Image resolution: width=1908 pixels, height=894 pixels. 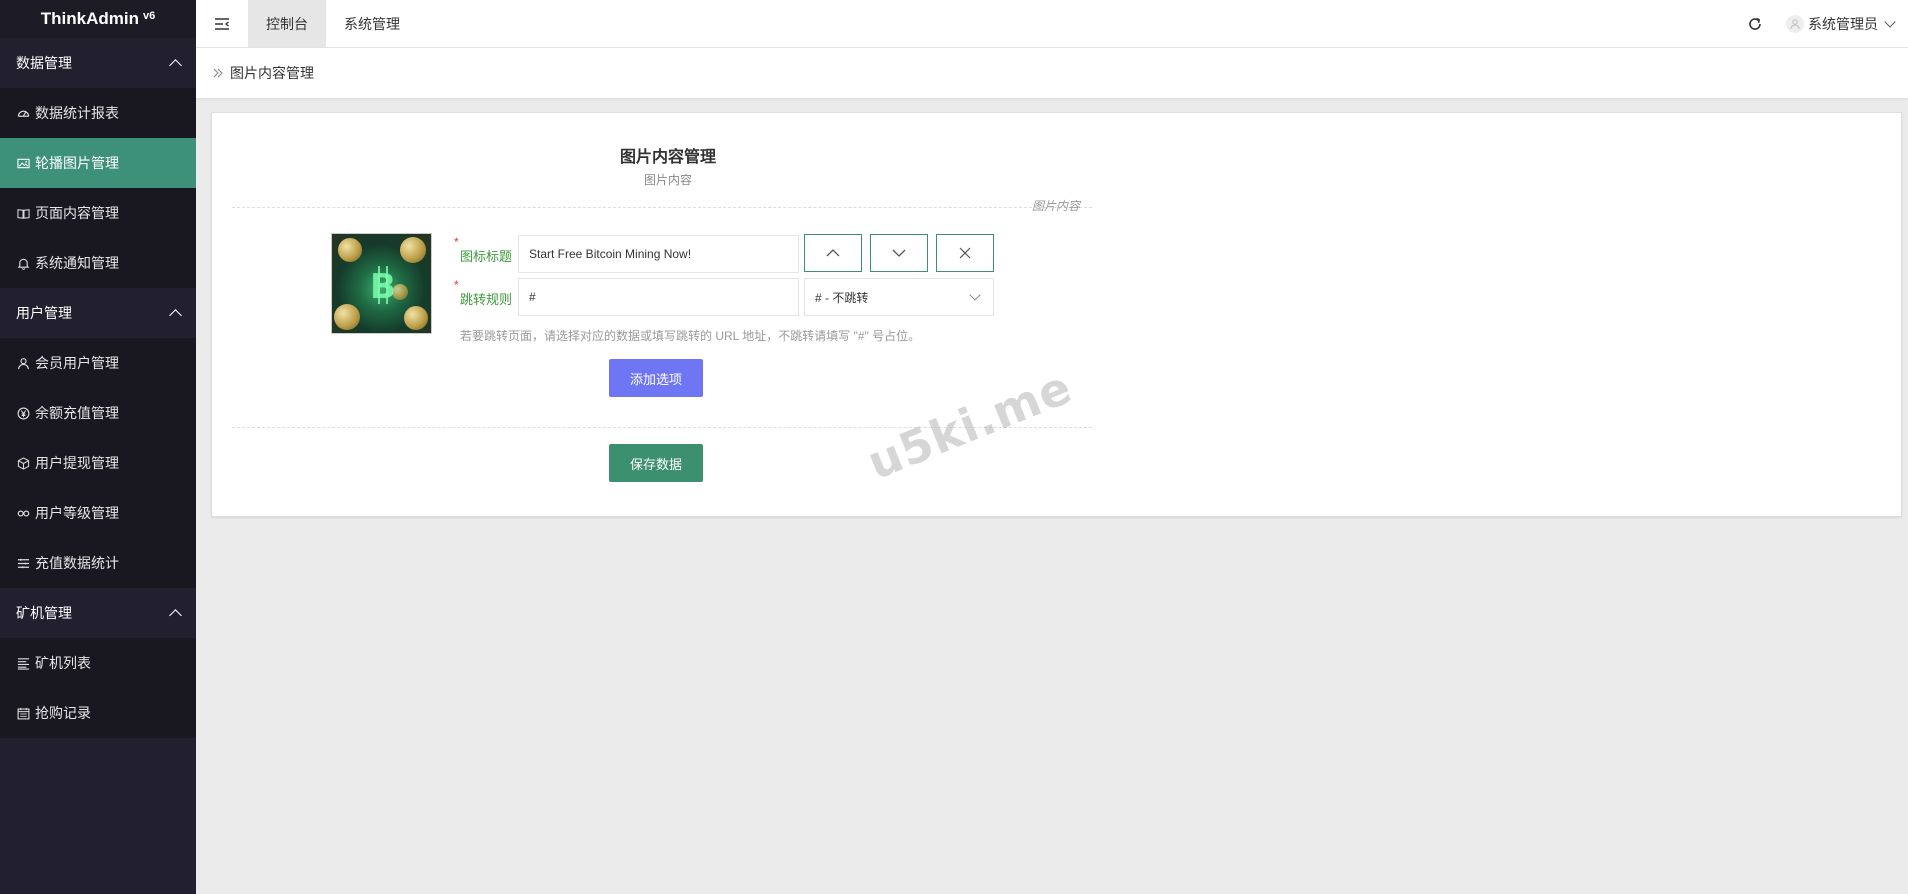 I want to click on sidebar-item-recharge-stats: 充值数据统计, so click(x=98, y=563).